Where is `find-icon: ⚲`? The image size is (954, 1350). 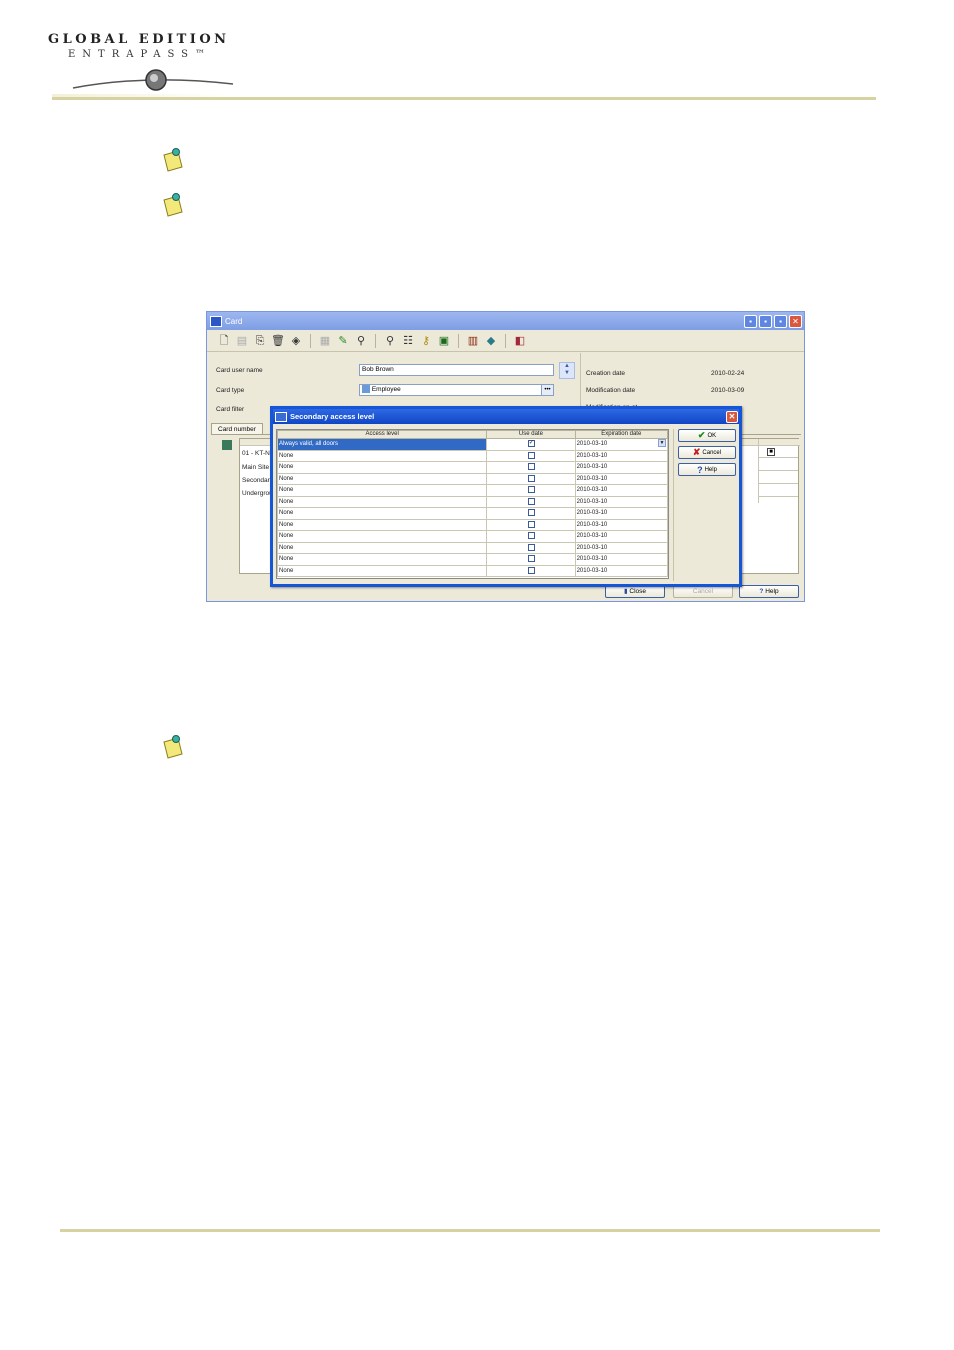 find-icon: ⚲ is located at coordinates (361, 341).